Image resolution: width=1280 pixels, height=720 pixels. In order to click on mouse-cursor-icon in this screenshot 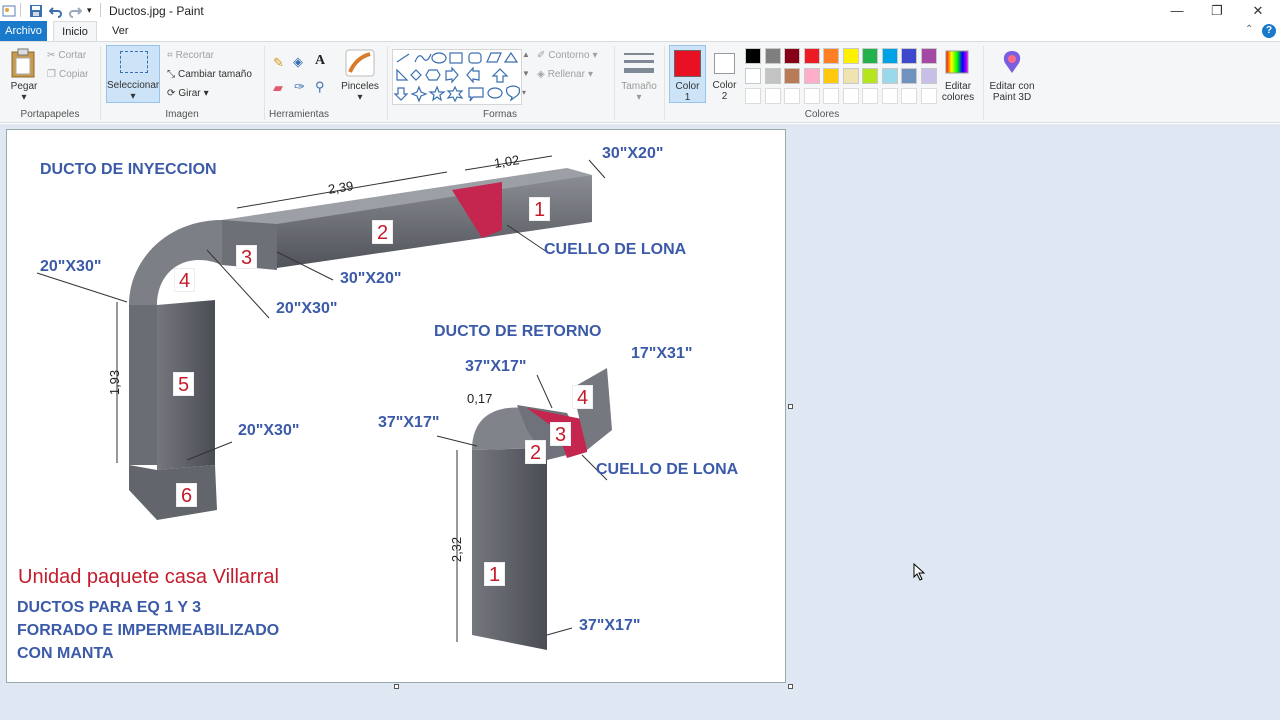, I will do `click(919, 574)`.